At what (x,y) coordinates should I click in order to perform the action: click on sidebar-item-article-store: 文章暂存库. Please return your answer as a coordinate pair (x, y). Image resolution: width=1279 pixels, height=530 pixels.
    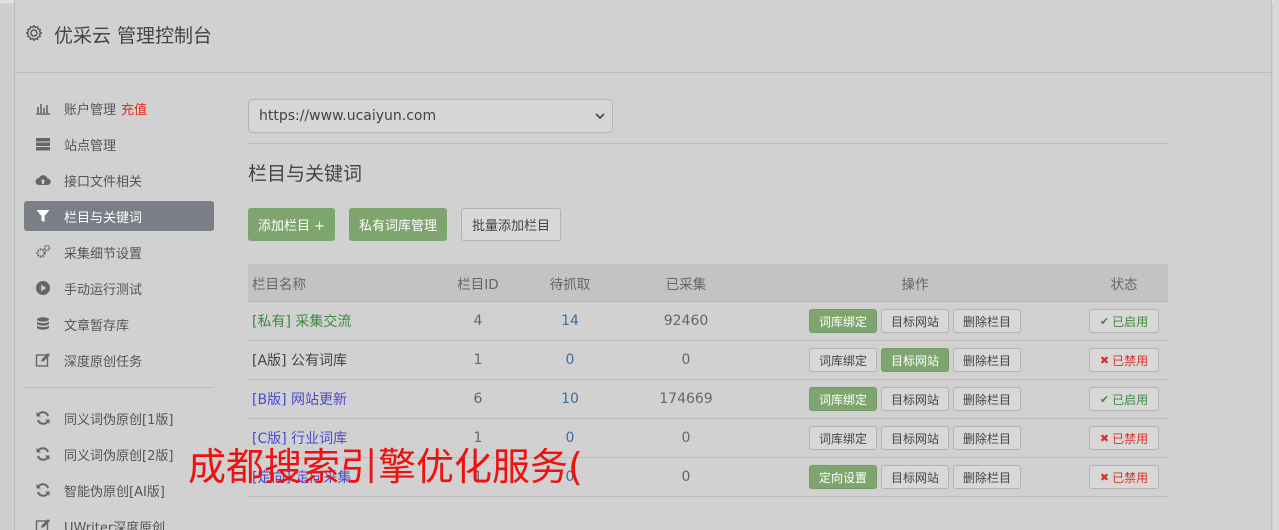
    Looking at the image, I should click on (119, 324).